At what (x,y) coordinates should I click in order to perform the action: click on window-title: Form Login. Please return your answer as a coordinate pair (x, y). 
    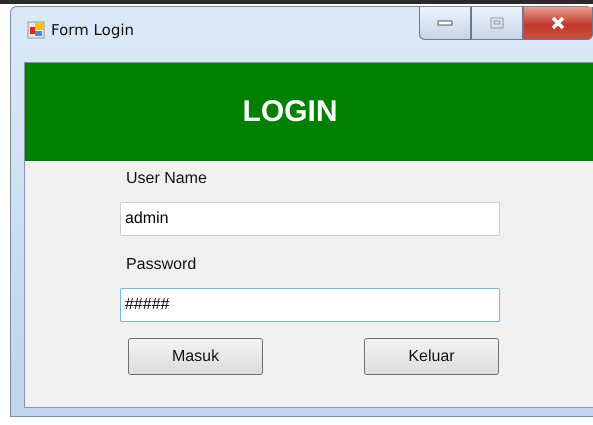
    Looking at the image, I should click on (92, 30).